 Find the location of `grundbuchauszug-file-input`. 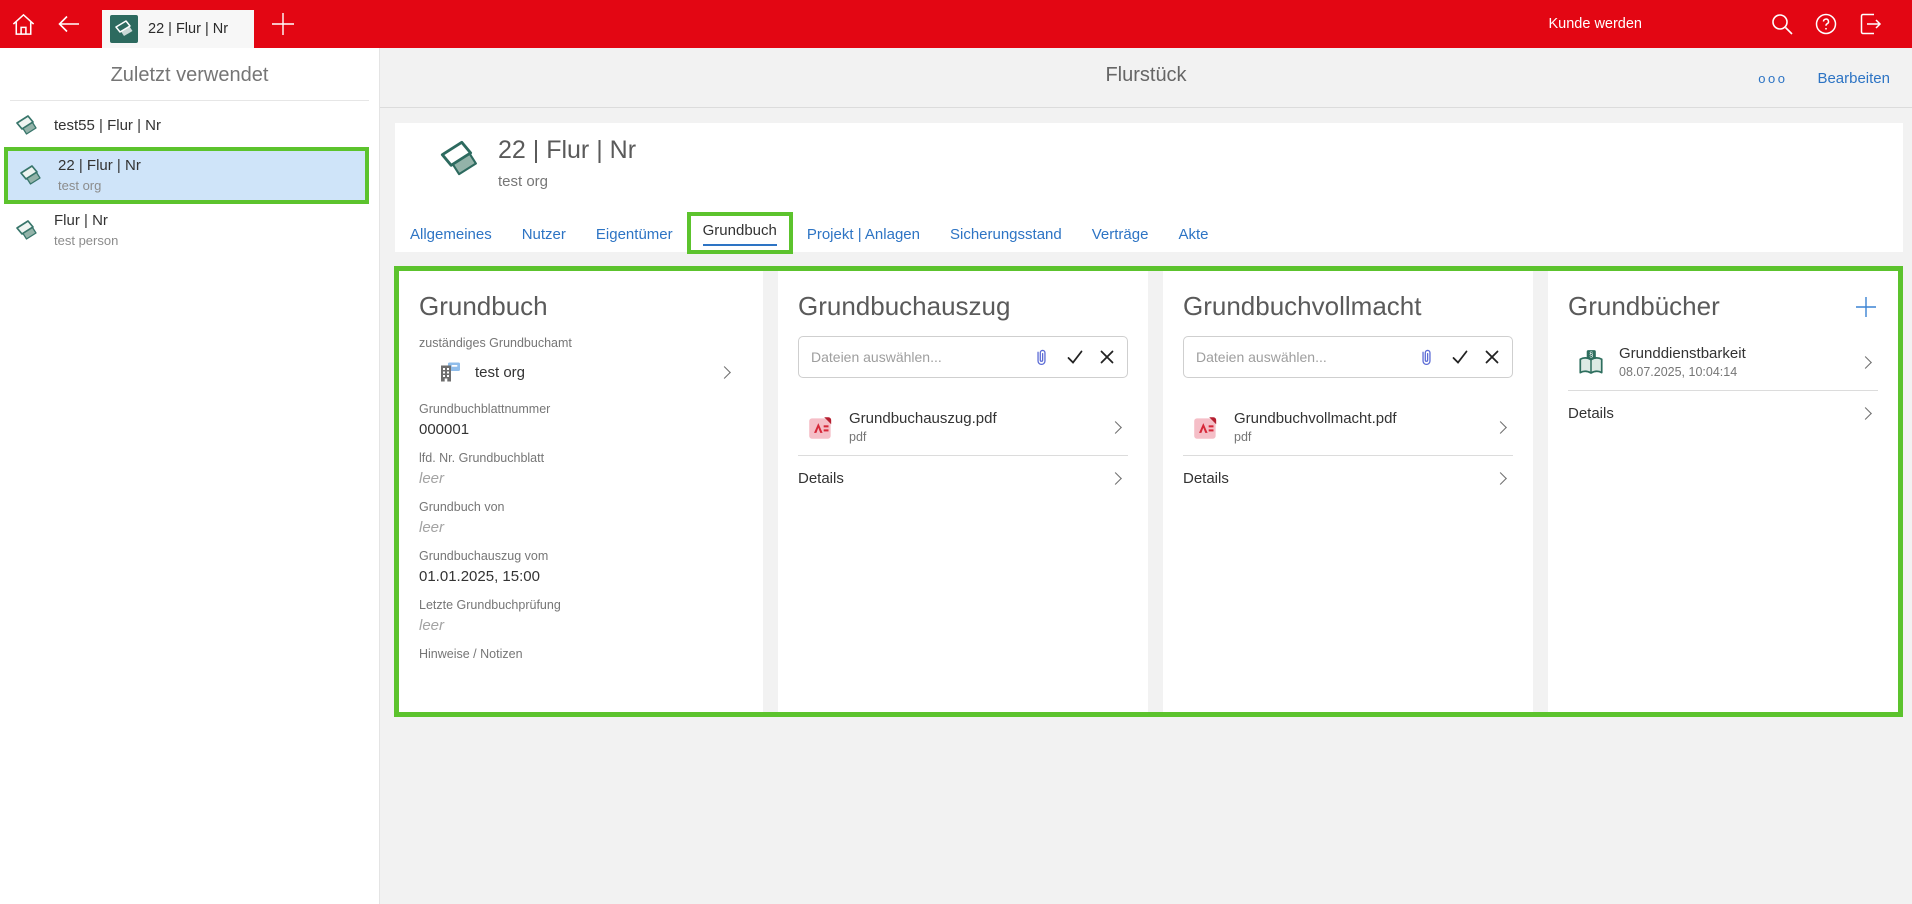

grundbuchauszug-file-input is located at coordinates (963, 357).